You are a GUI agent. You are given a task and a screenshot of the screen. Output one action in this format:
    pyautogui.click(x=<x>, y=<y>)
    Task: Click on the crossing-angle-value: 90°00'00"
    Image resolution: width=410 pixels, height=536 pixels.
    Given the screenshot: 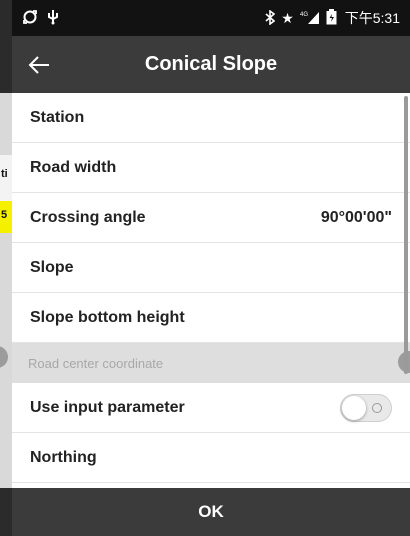 What is the action you would take?
    pyautogui.click(x=356, y=217)
    